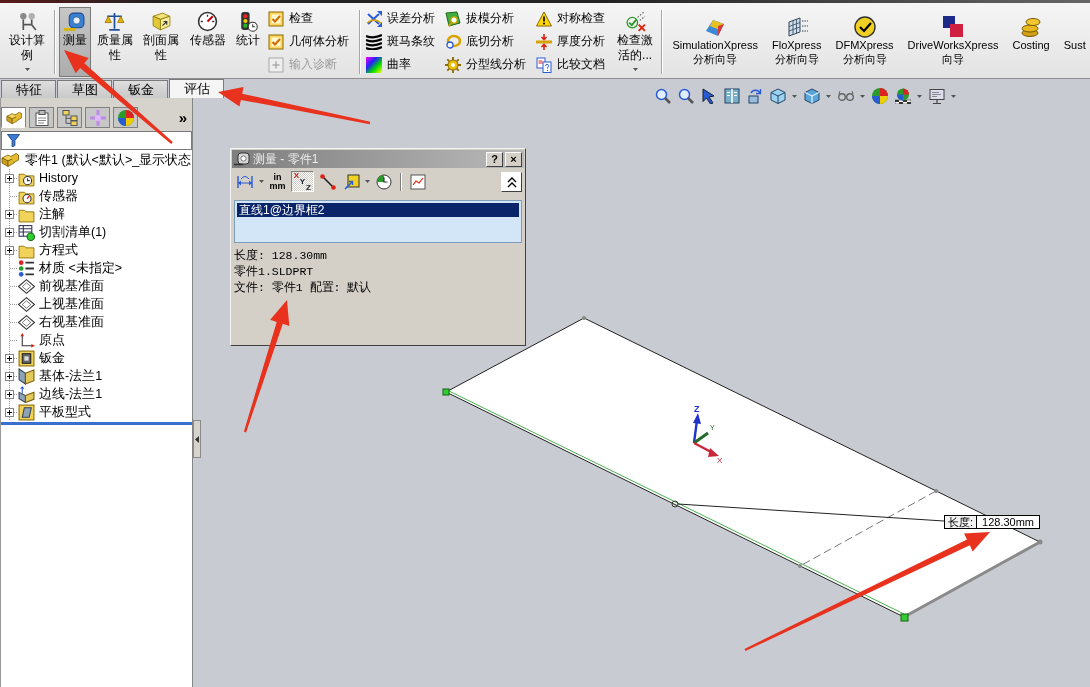 Image resolution: width=1090 pixels, height=687 pixels. What do you see at coordinates (543, 64) in the screenshot?
I see `documents-icon` at bounding box center [543, 64].